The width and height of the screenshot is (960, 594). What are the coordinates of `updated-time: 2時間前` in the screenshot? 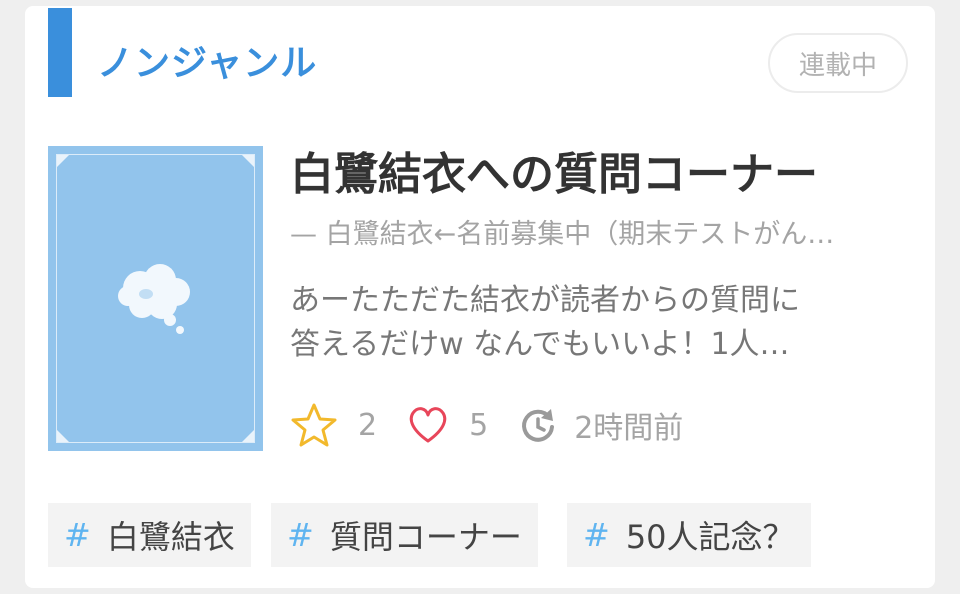 It's located at (629, 428).